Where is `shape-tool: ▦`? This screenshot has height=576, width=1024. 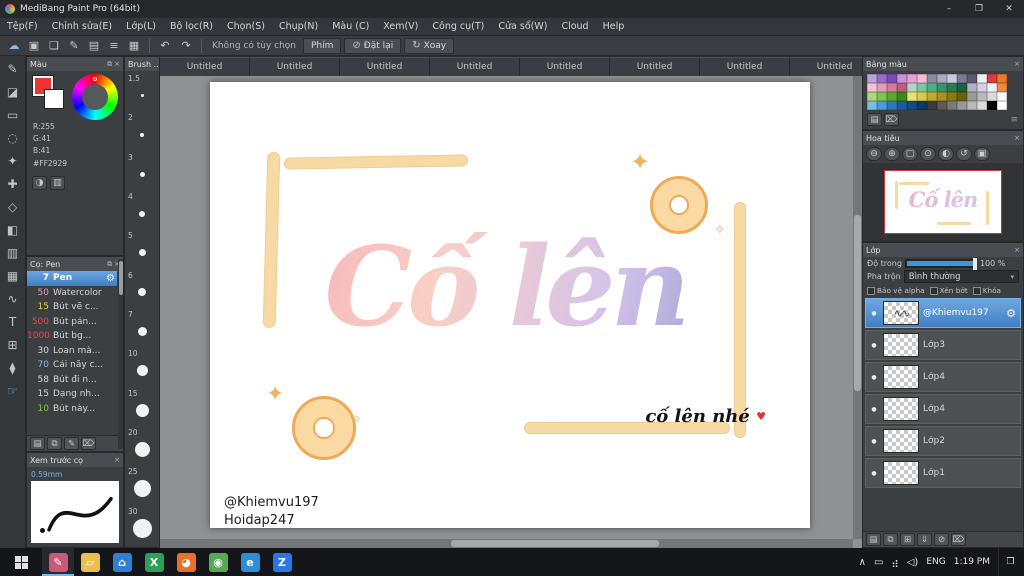
shape-tool: ▦ is located at coordinates (13, 276).